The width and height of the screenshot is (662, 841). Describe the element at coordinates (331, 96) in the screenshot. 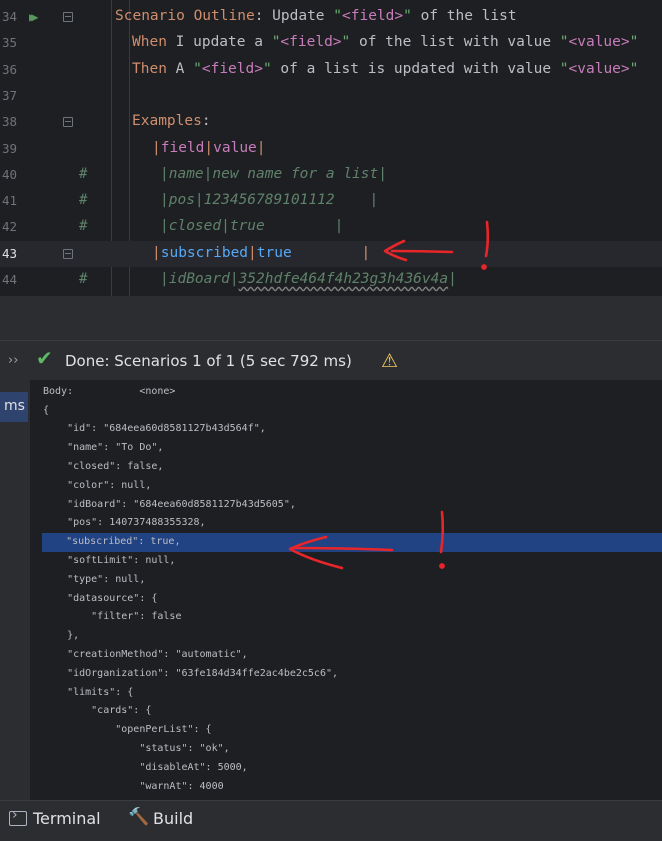

I see `code-line: 37` at that location.